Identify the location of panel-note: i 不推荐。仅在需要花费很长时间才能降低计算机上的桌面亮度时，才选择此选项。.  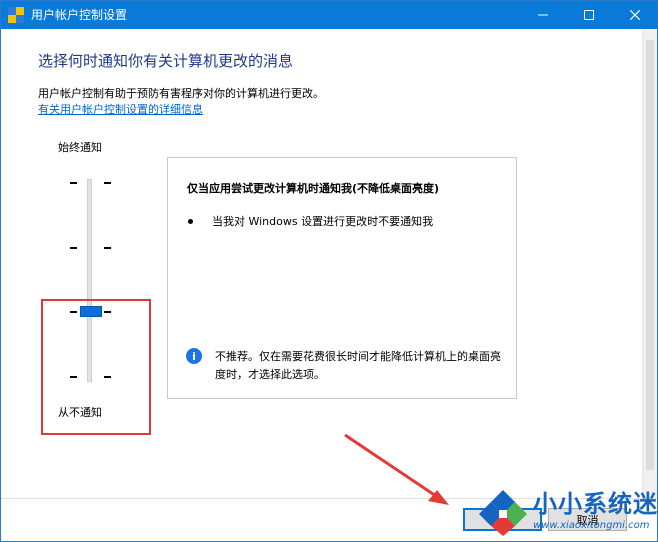
(346, 366).